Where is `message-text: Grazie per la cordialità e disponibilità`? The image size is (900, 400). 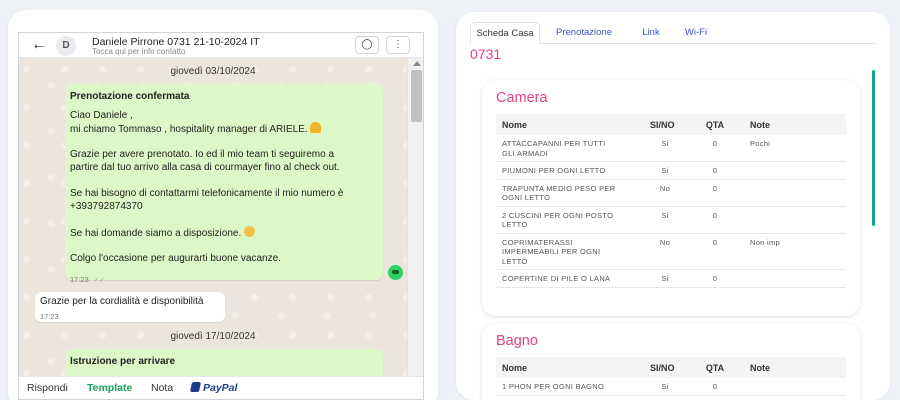 message-text: Grazie per la cordialità e disponibilità is located at coordinates (122, 301).